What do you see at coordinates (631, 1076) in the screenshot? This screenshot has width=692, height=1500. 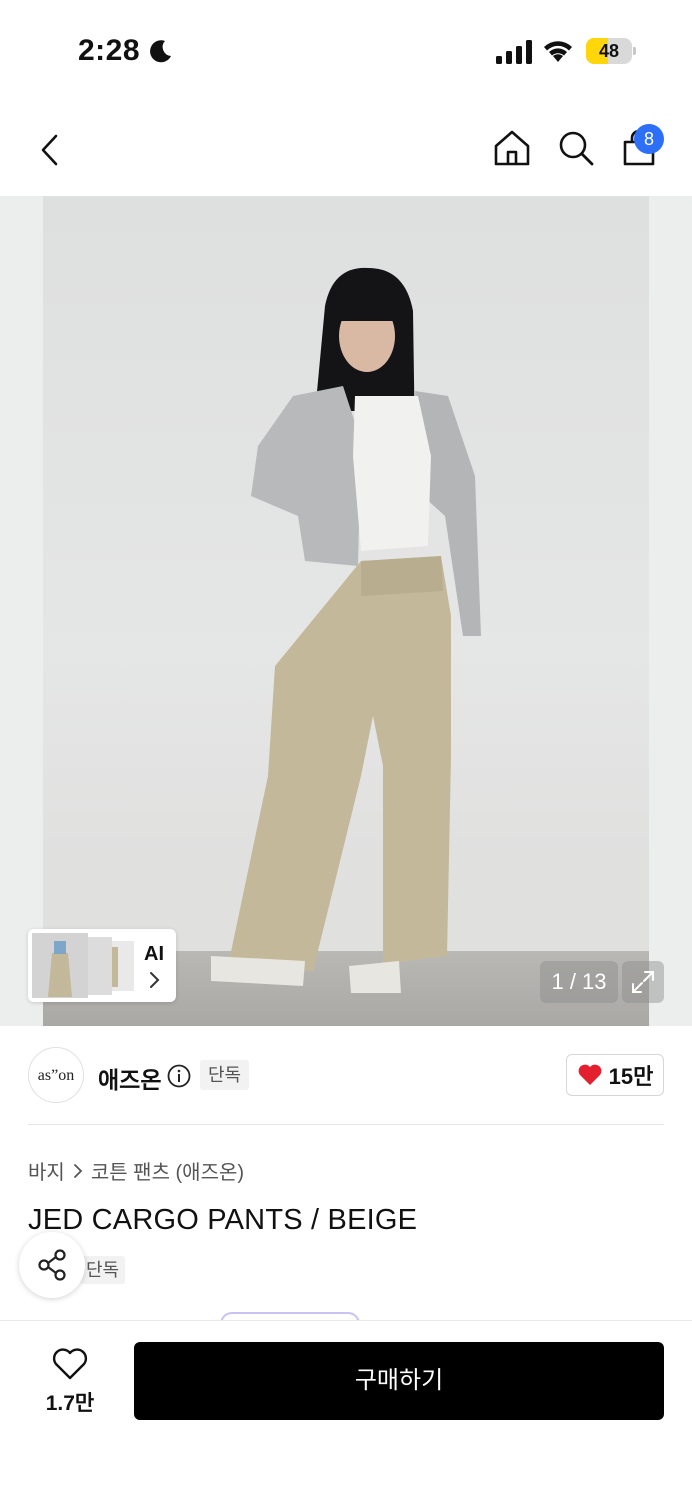 I see `brand-like-count: 15만` at bounding box center [631, 1076].